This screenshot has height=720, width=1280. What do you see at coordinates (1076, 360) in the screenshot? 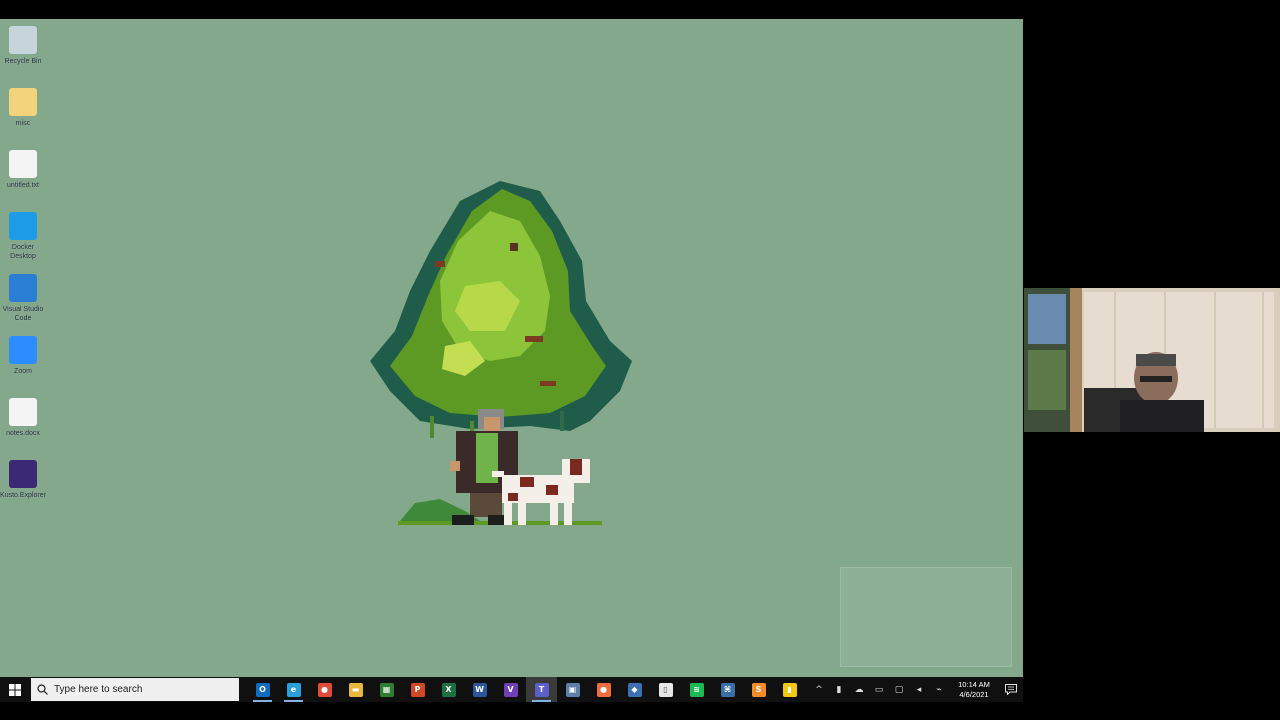
I see `door-frame` at bounding box center [1076, 360].